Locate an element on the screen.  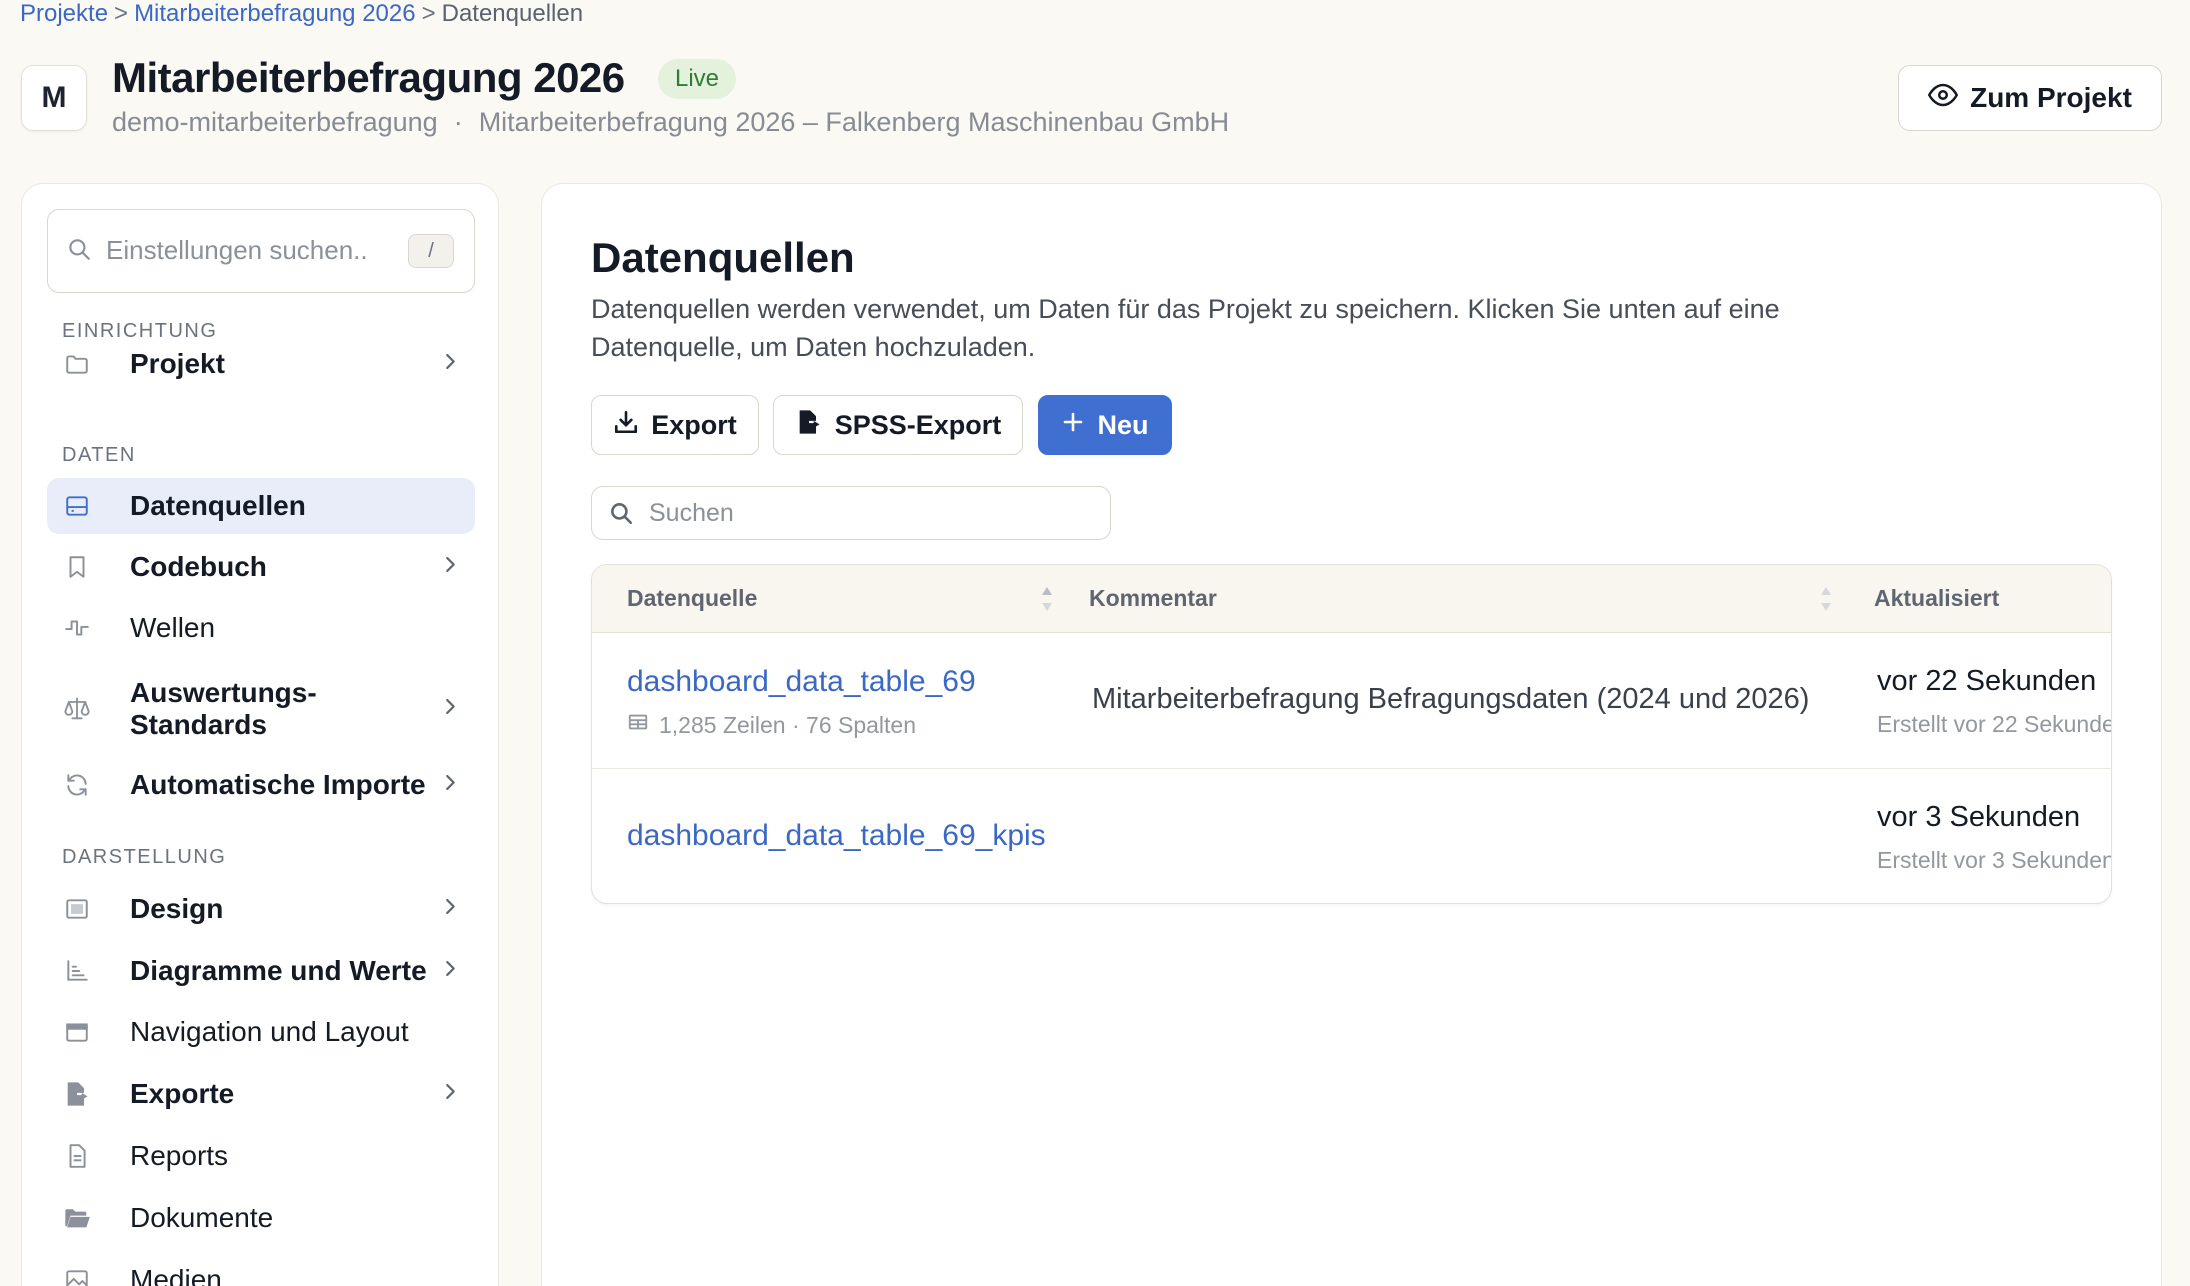
sidebar-item-exporte: Exporte is located at coordinates (261, 1094).